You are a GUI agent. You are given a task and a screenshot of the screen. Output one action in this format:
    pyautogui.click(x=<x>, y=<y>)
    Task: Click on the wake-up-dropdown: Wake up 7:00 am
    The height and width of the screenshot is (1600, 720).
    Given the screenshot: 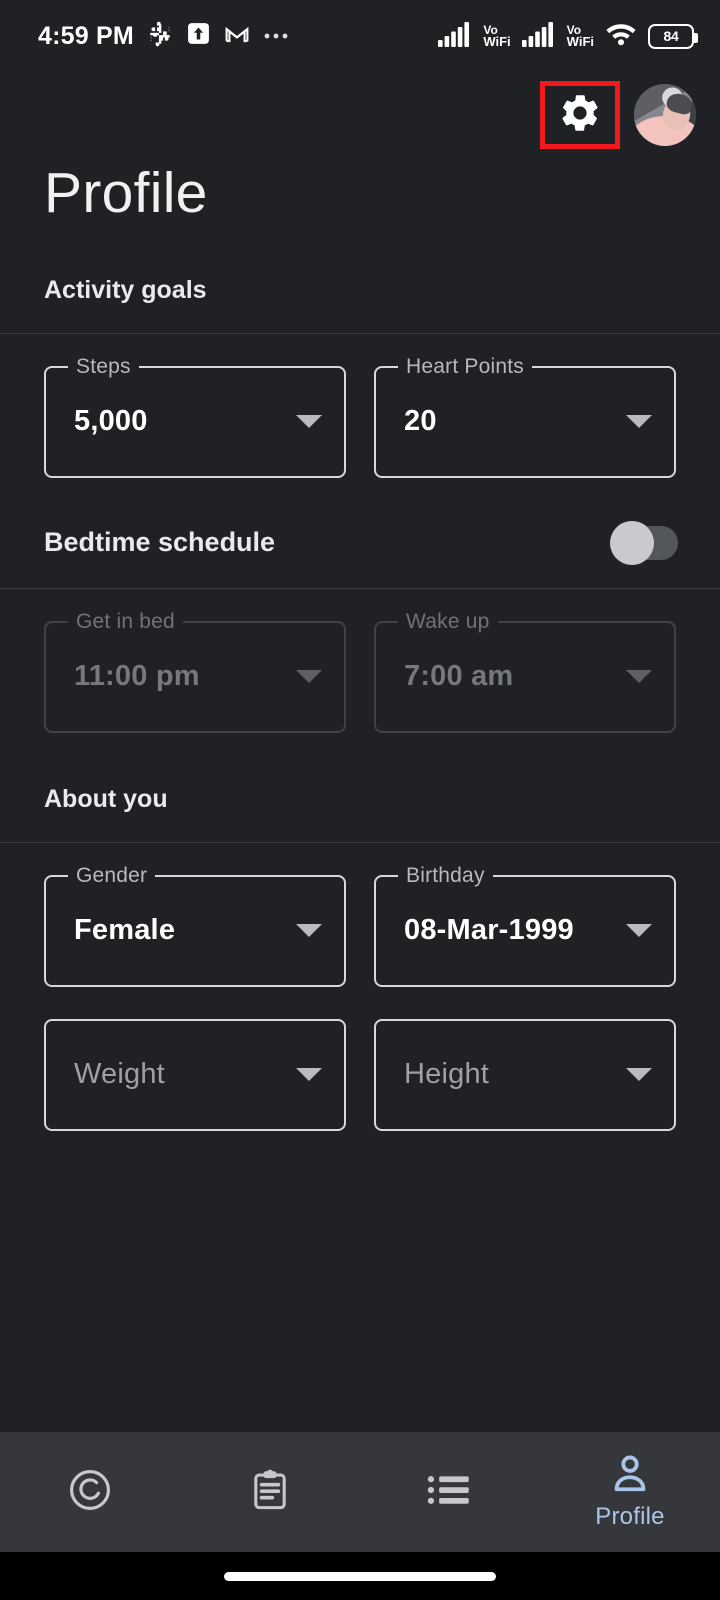 What is the action you would take?
    pyautogui.click(x=525, y=671)
    